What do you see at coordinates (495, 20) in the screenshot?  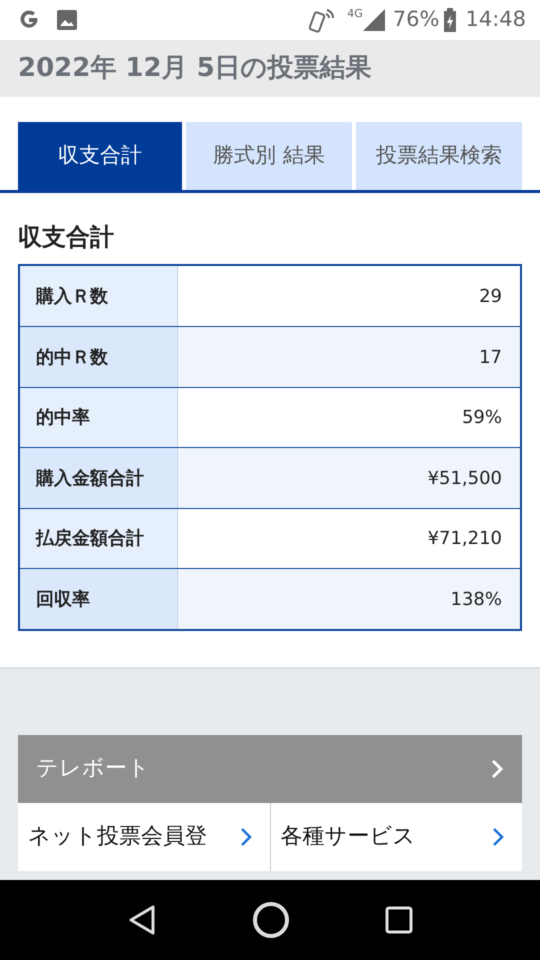 I see `clock-time: 14:48` at bounding box center [495, 20].